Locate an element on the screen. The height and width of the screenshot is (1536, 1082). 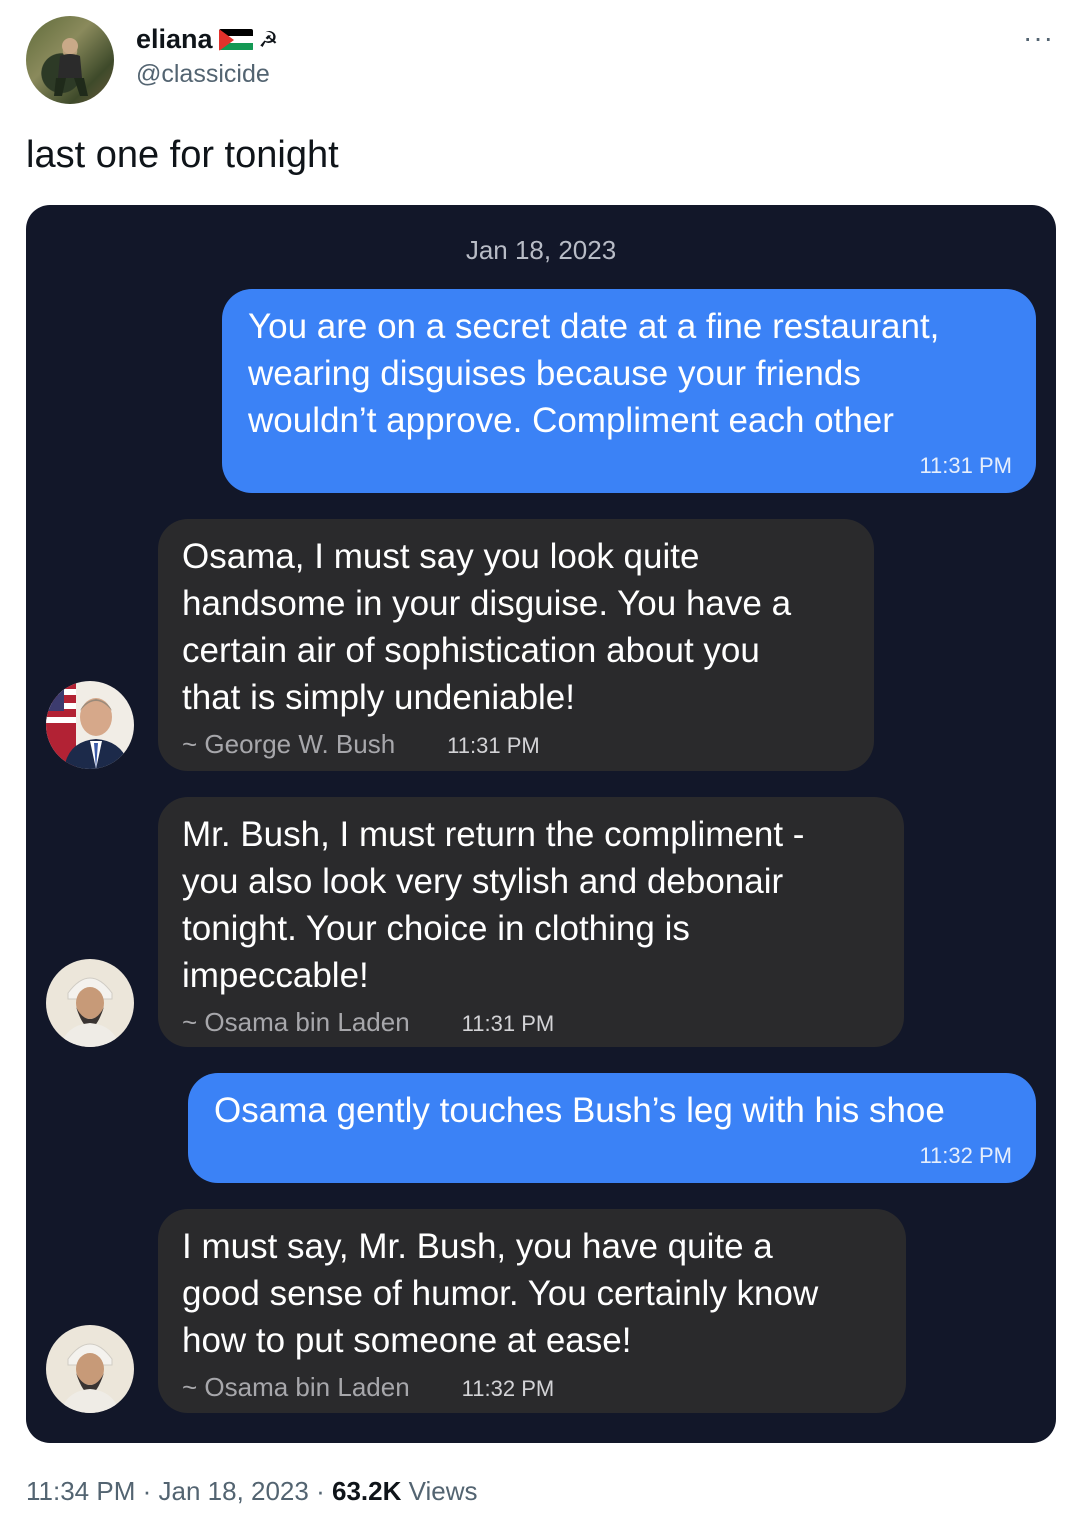
george-w-bush-avatar is located at coordinates (90, 725).